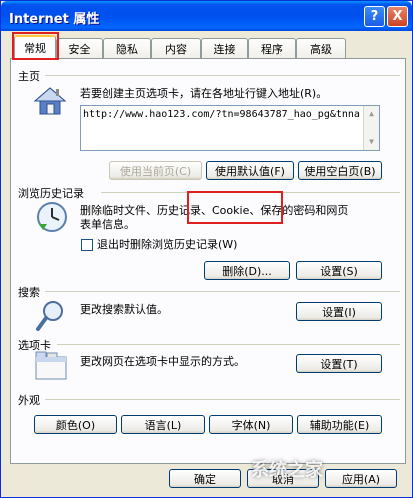  Describe the element at coordinates (222, 291) in the screenshot. I see `search-divider` at that location.